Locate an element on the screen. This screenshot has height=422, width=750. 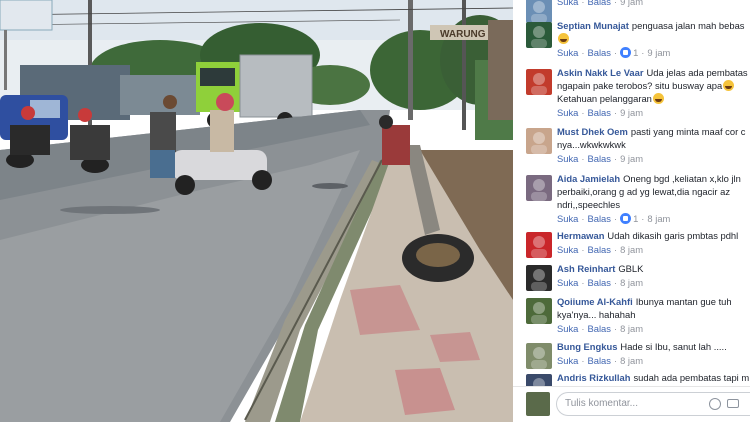
camera-icon is located at coordinates (733, 403).